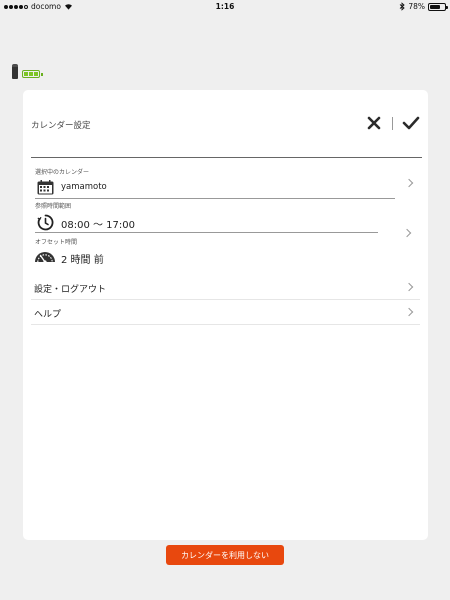  I want to click on calendar-icon, so click(45, 187).